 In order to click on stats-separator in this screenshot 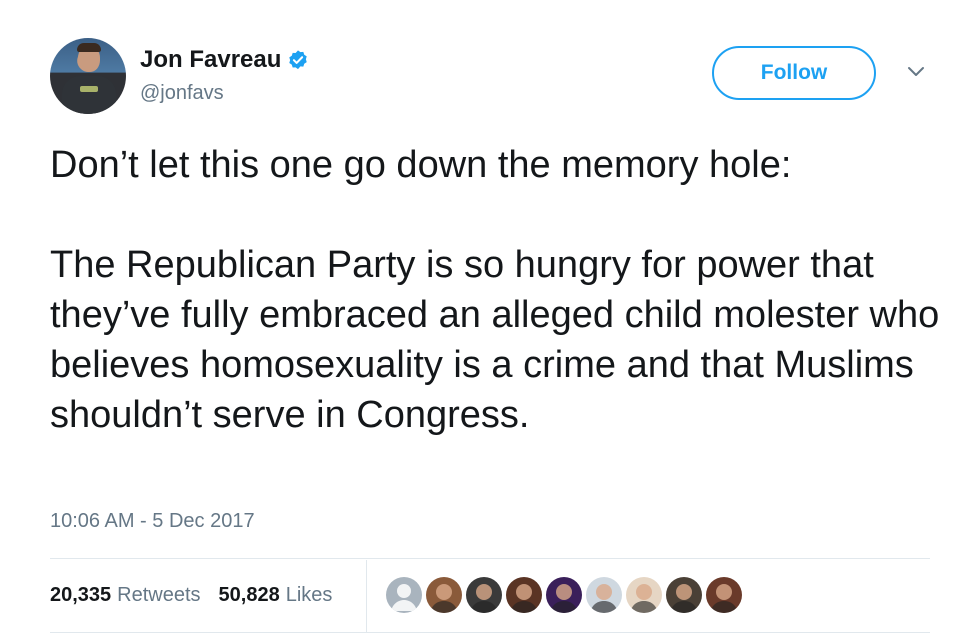, I will do `click(366, 596)`.